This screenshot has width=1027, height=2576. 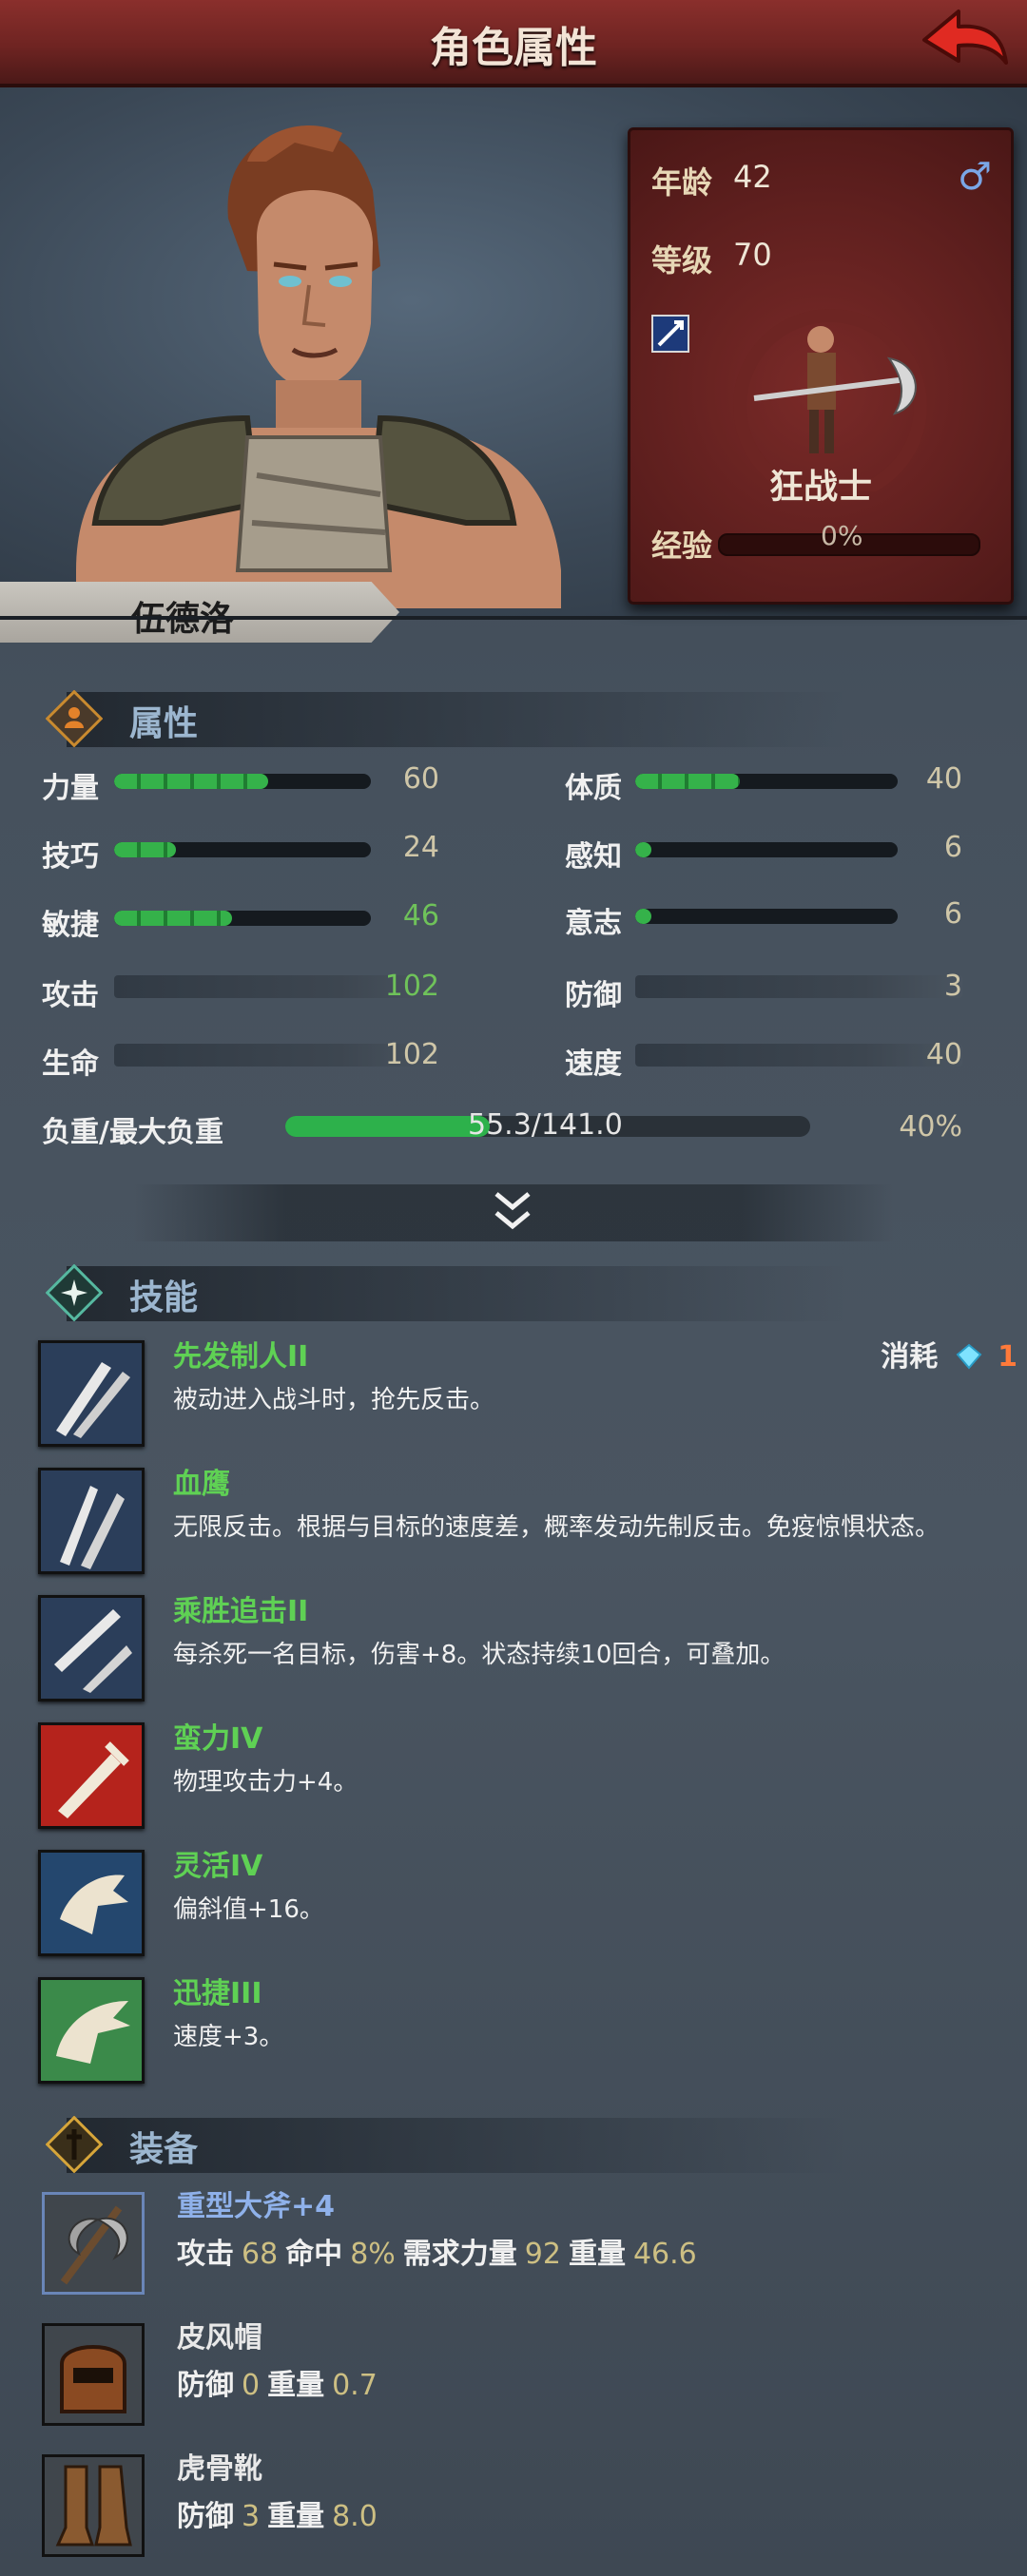 What do you see at coordinates (842, 535) in the screenshot?
I see `exp-value: 0%` at bounding box center [842, 535].